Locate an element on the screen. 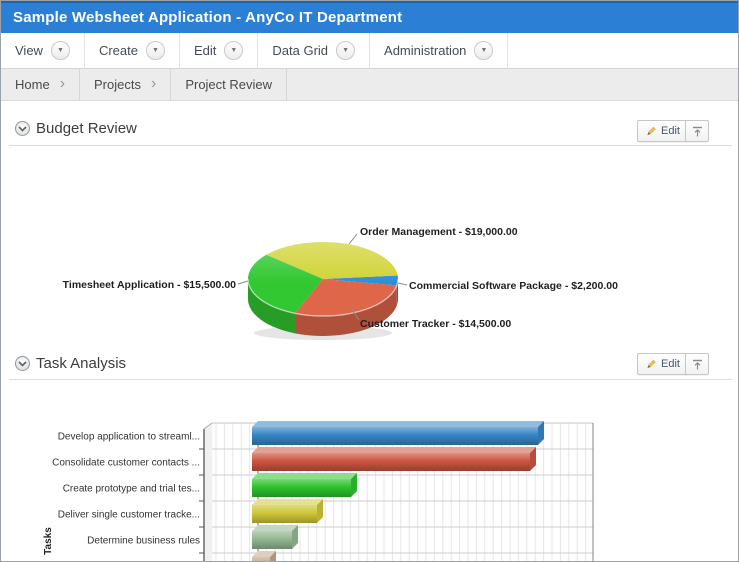  edit-button-budget: Edit is located at coordinates (662, 131).